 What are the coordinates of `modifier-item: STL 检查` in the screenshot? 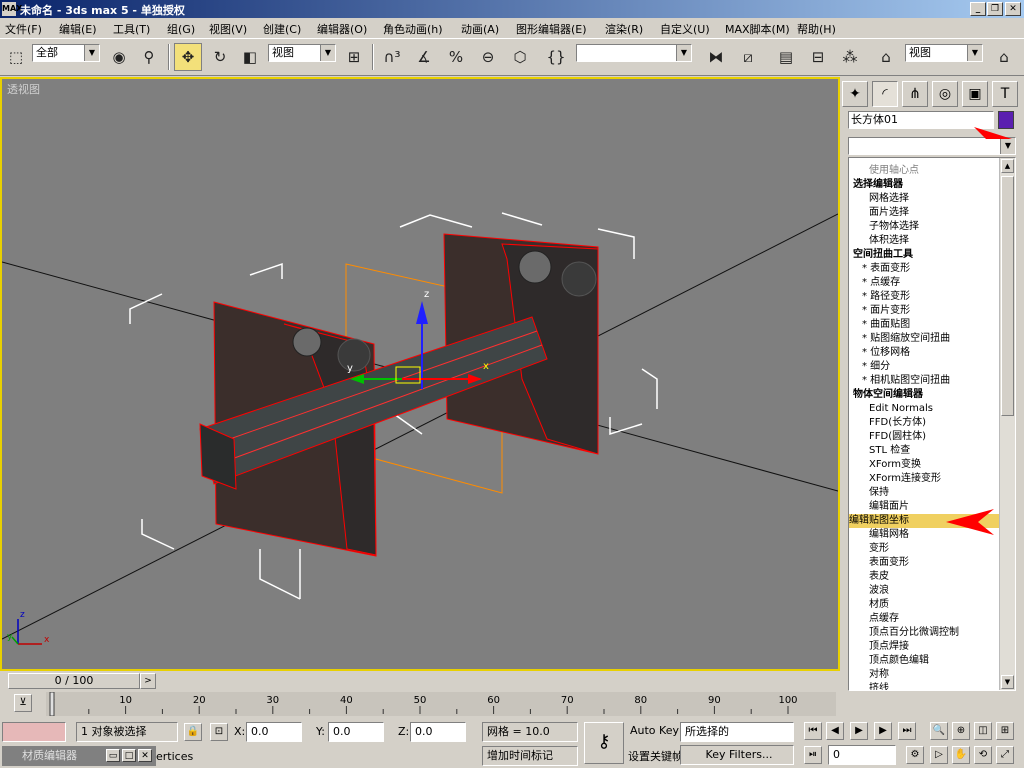 It's located at (924, 451).